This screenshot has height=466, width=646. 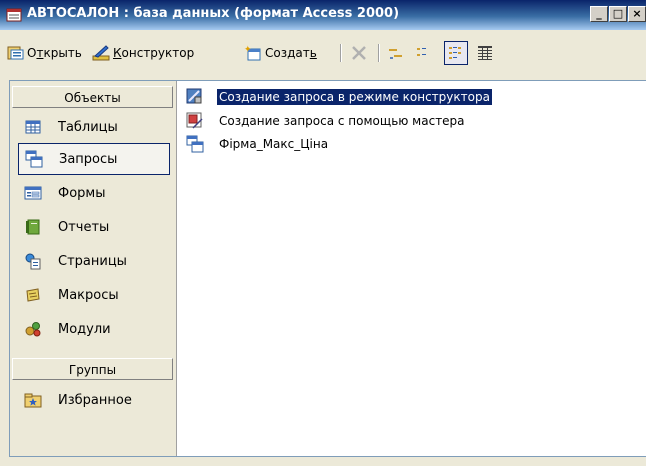 I want to click on sidebar-item-label: Модули, so click(x=84, y=329).